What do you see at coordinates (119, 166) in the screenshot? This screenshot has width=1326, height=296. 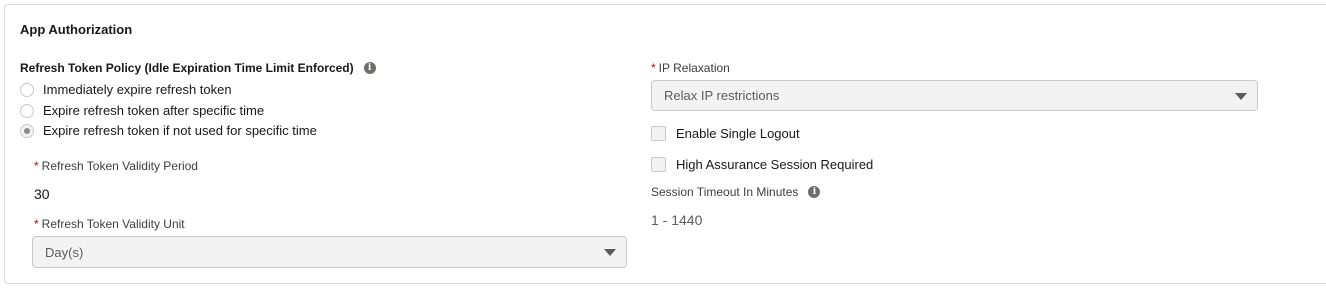 I see `validity-period-label: Refresh Token Validity Period` at bounding box center [119, 166].